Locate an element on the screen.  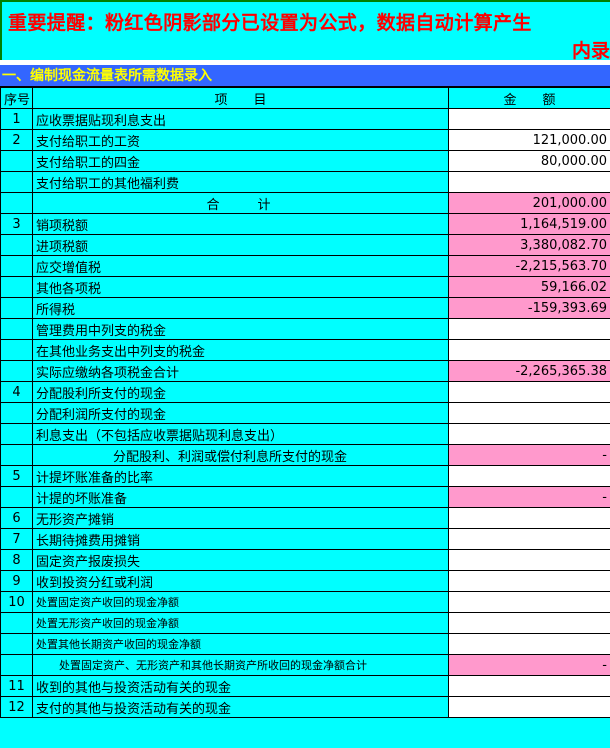
row-item-cell: 计提的坏账准备 is located at coordinates (240, 497).